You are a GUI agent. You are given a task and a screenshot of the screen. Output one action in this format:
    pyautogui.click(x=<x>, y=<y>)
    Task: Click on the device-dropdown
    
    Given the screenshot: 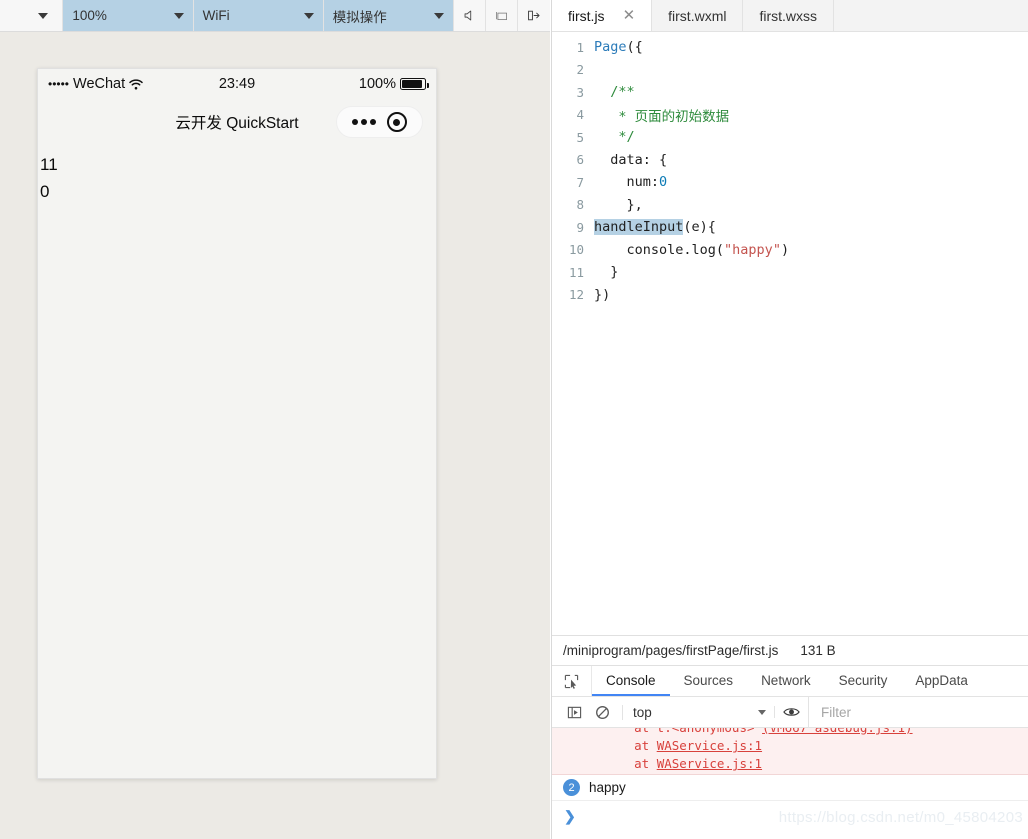 What is the action you would take?
    pyautogui.click(x=32, y=15)
    